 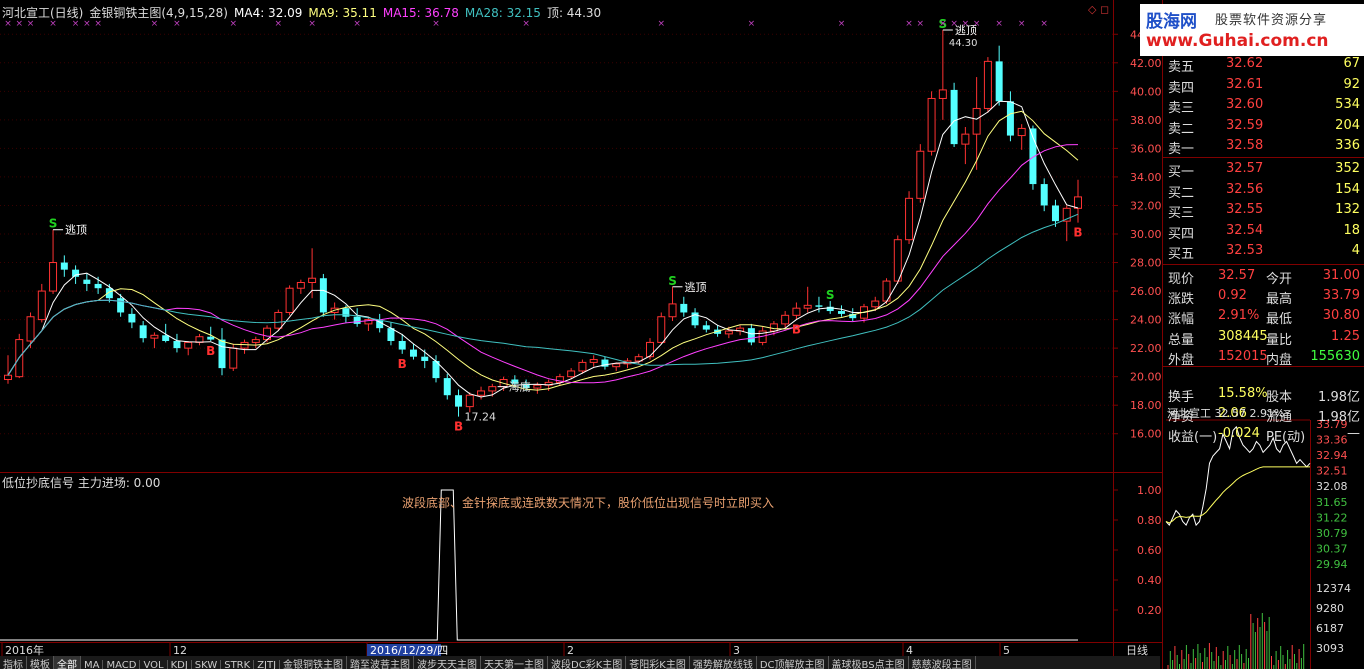 What do you see at coordinates (587, 662) in the screenshot?
I see `tab-14: 波段DC彩K主图` at bounding box center [587, 662].